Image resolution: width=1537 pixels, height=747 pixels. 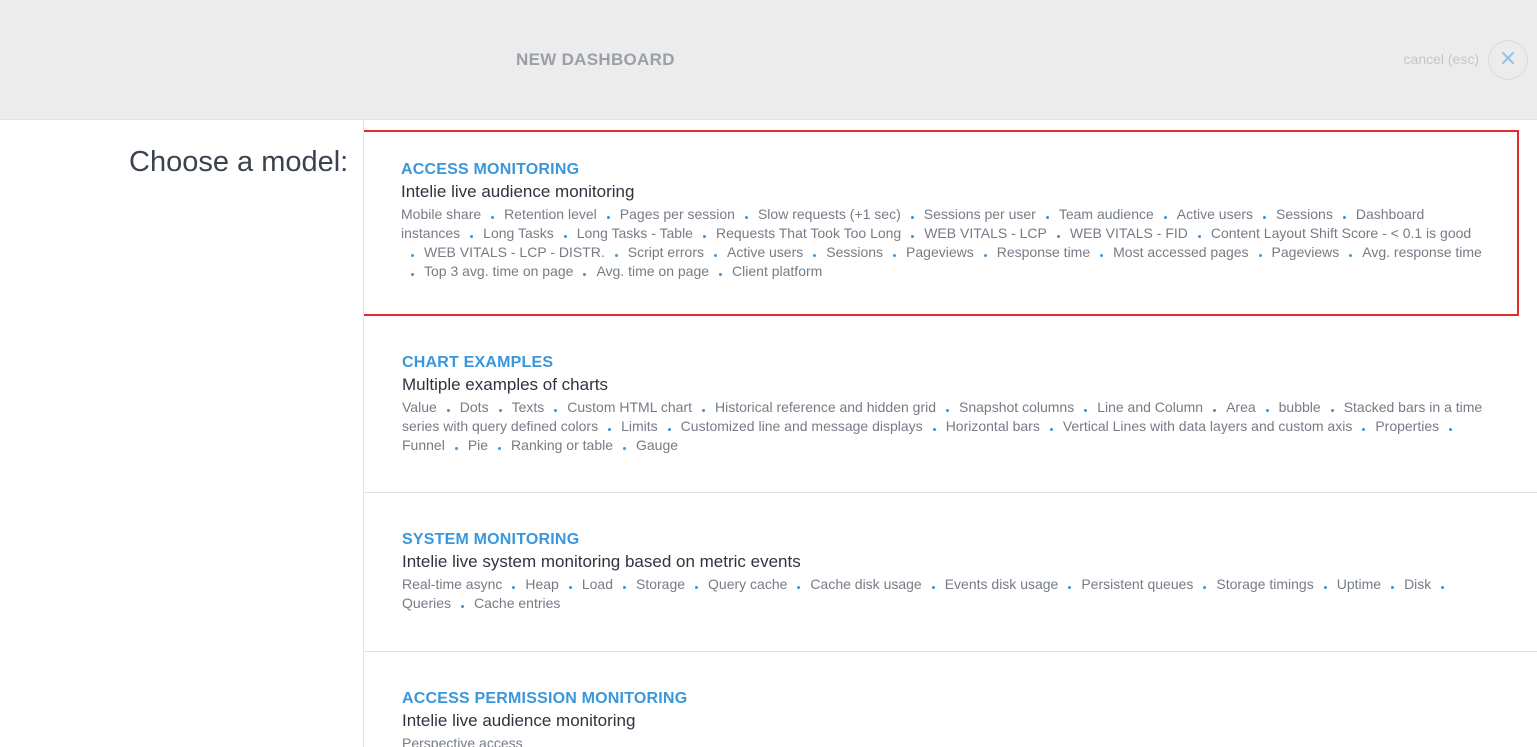 I want to click on model-tag: Horizontal bars, so click(x=992, y=426).